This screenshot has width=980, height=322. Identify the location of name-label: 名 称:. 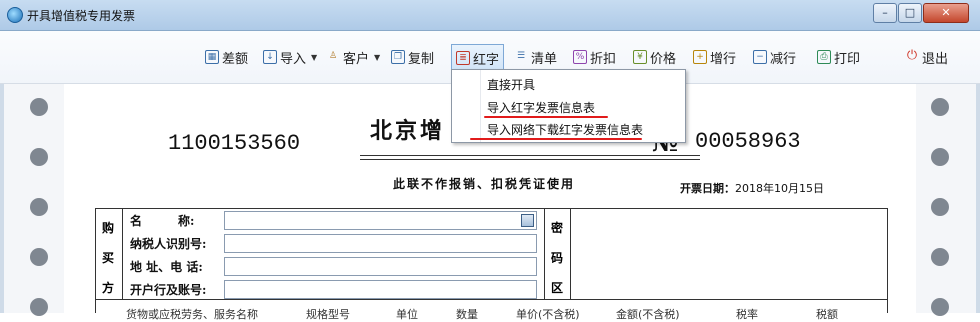
(162, 221).